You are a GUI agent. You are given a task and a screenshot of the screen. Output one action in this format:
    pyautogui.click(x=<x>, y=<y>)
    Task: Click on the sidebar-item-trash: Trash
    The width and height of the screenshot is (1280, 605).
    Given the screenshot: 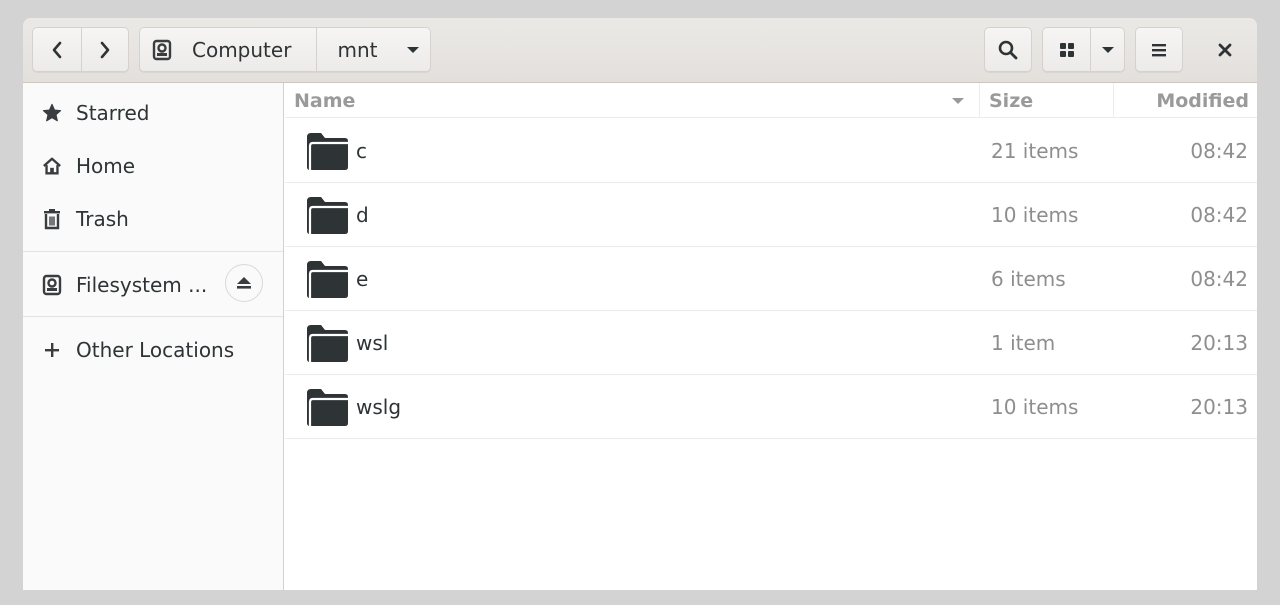 What is the action you would take?
    pyautogui.click(x=153, y=219)
    